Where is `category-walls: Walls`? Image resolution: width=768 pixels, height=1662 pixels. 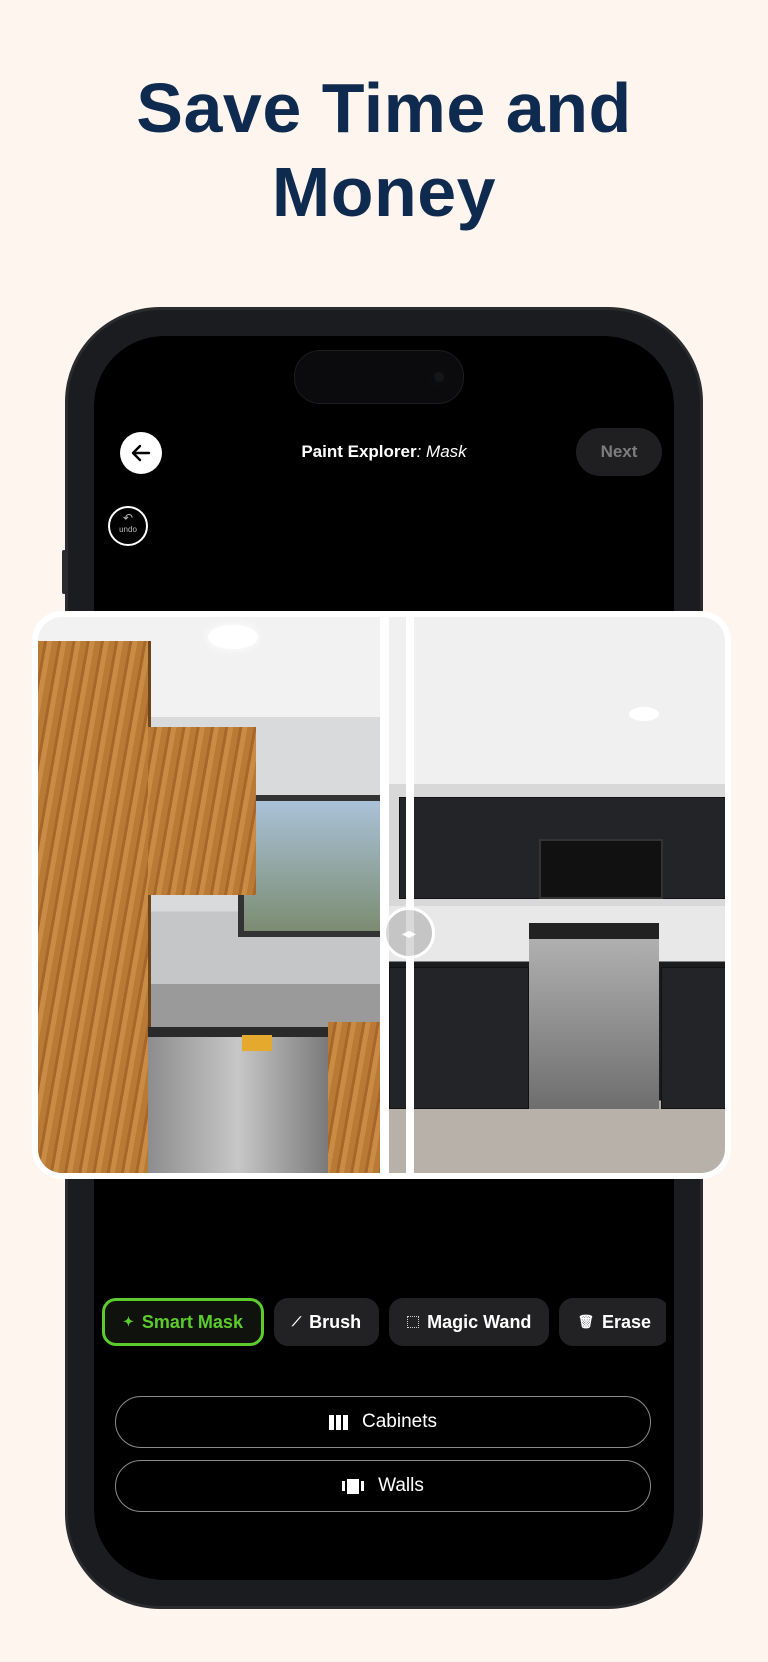 category-walls: Walls is located at coordinates (383, 1486).